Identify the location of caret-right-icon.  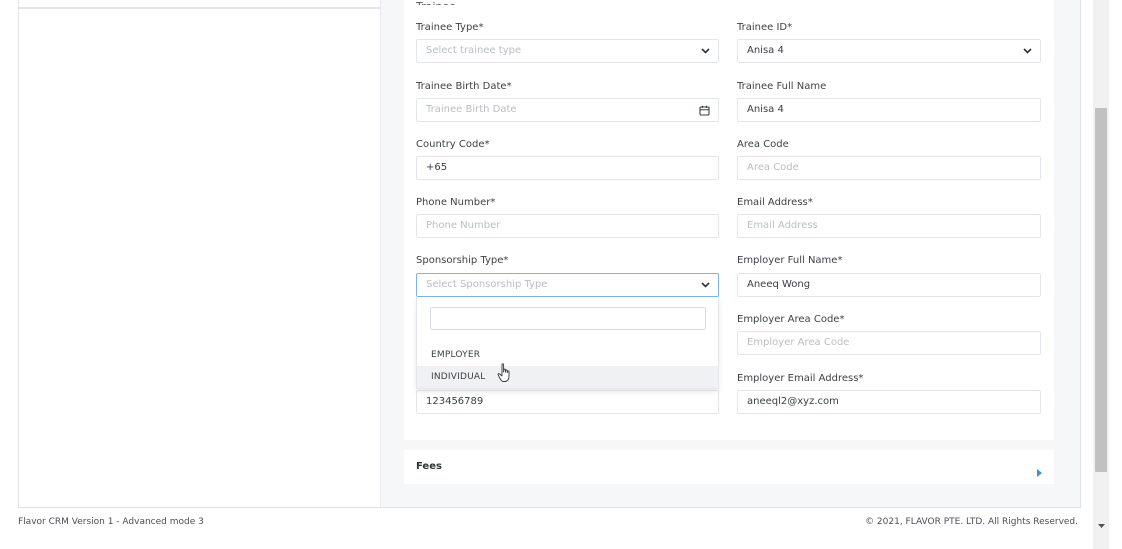
(1039, 471).